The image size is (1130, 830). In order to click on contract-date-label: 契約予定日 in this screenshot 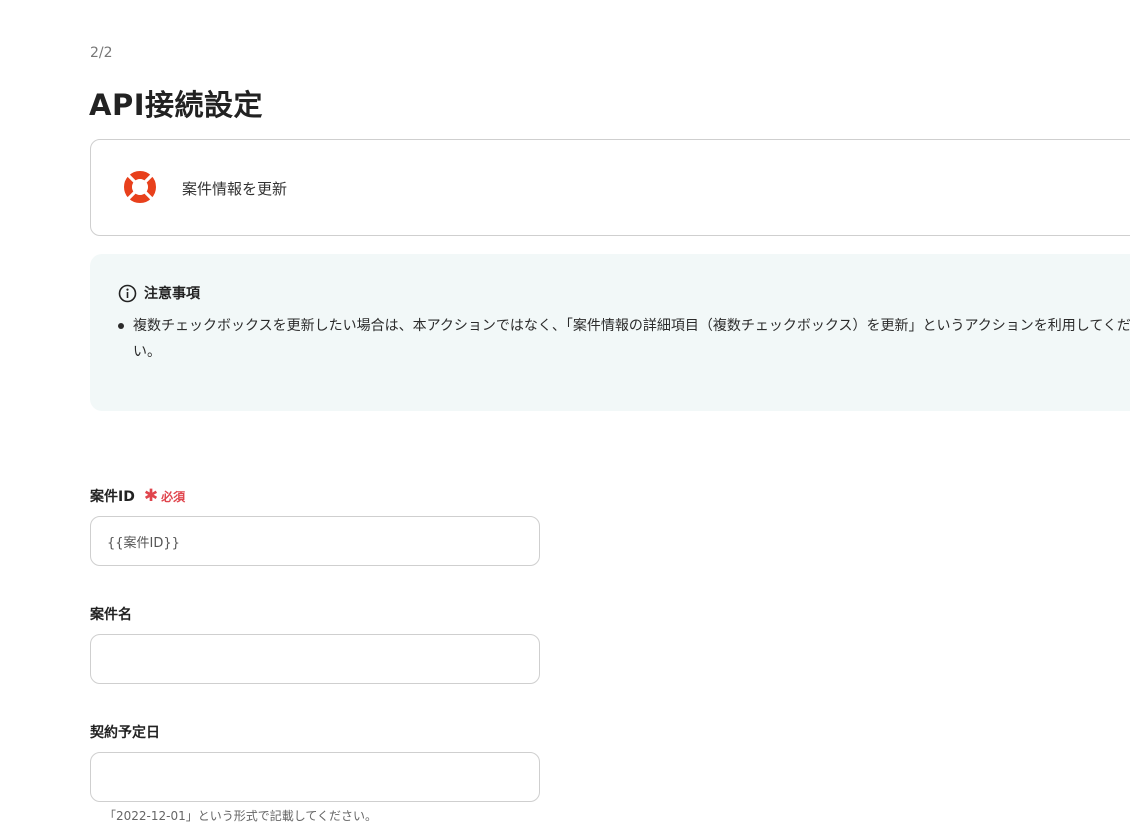, I will do `click(125, 732)`.